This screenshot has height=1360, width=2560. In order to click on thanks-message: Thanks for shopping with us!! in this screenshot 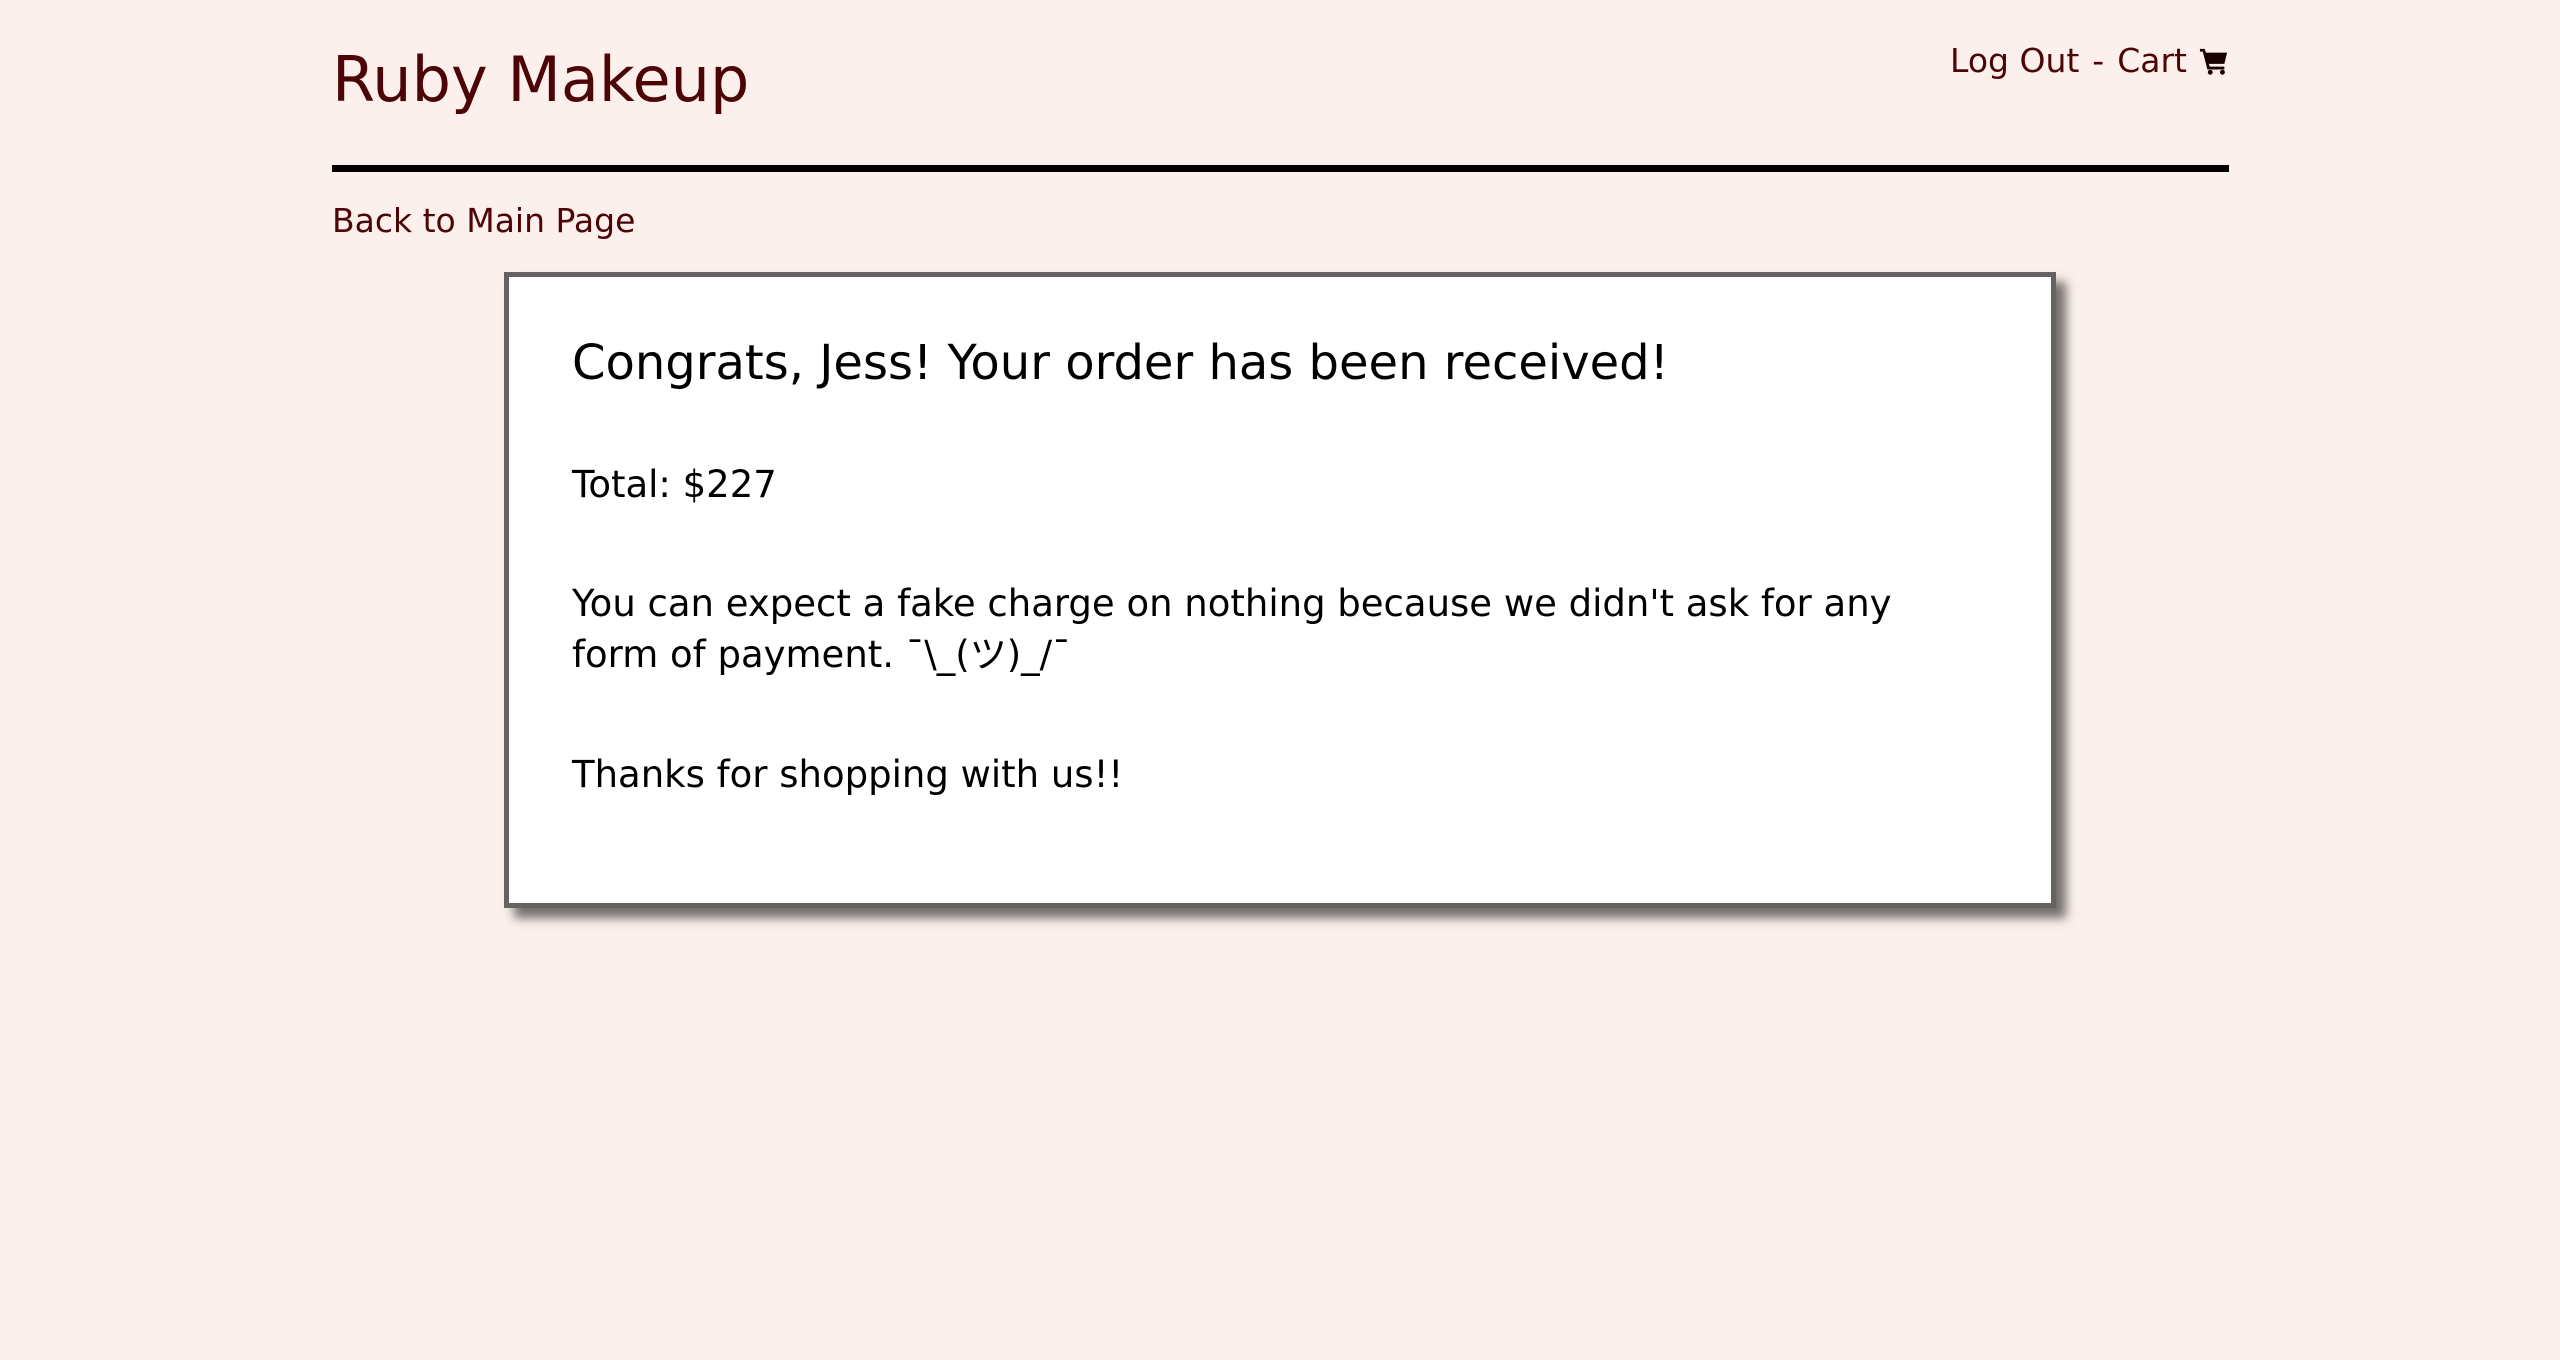, I will do `click(848, 774)`.